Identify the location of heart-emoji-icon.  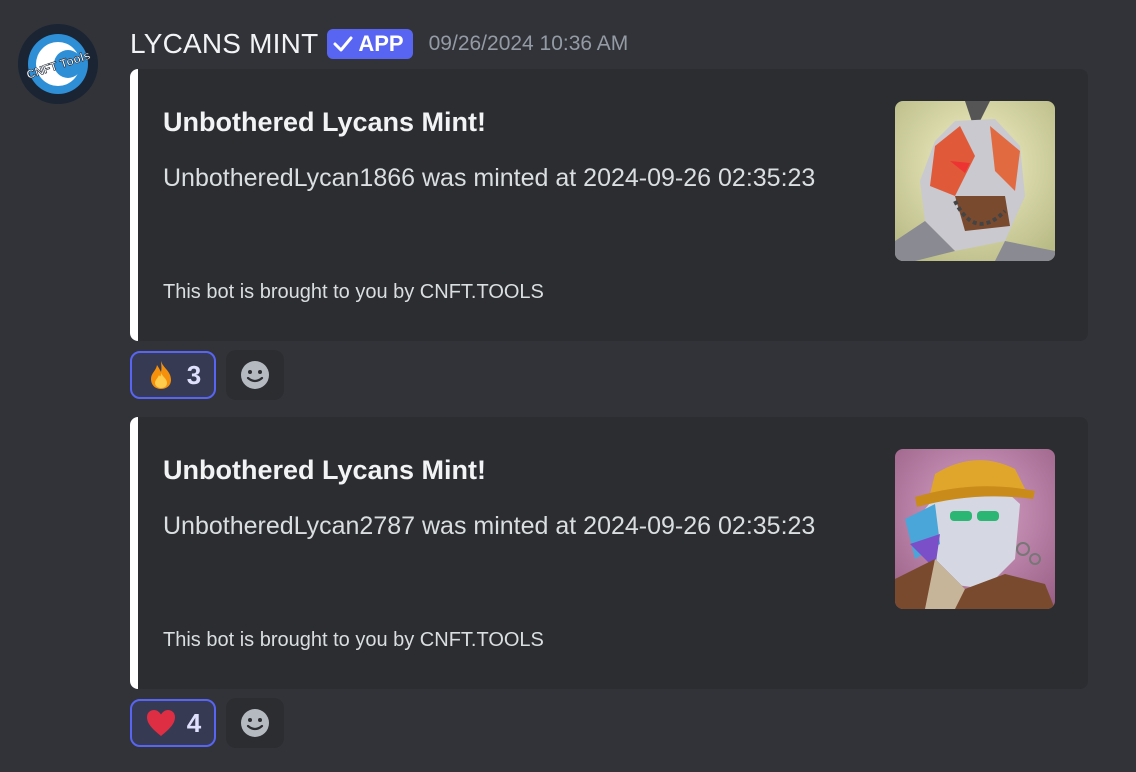
(161, 723).